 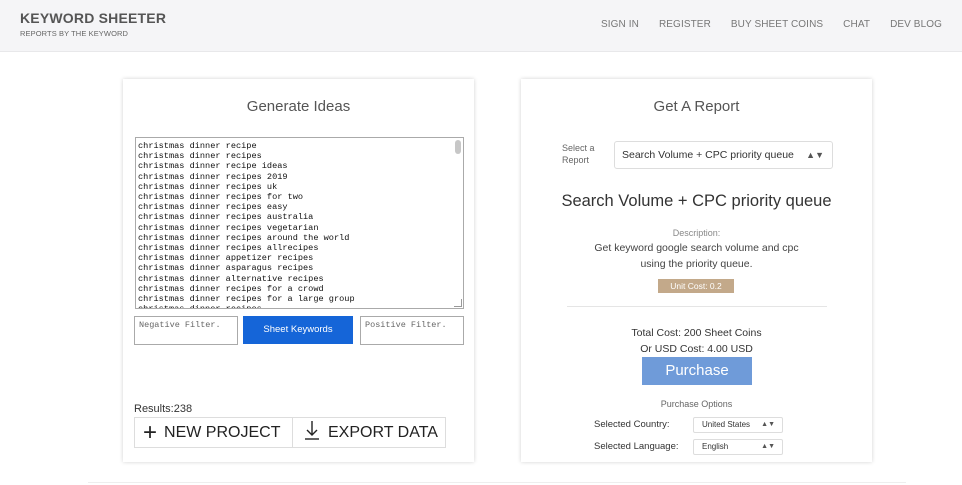 What do you see at coordinates (231, 278) in the screenshot?
I see `keyword-line: christmas dinner alternative recipes` at bounding box center [231, 278].